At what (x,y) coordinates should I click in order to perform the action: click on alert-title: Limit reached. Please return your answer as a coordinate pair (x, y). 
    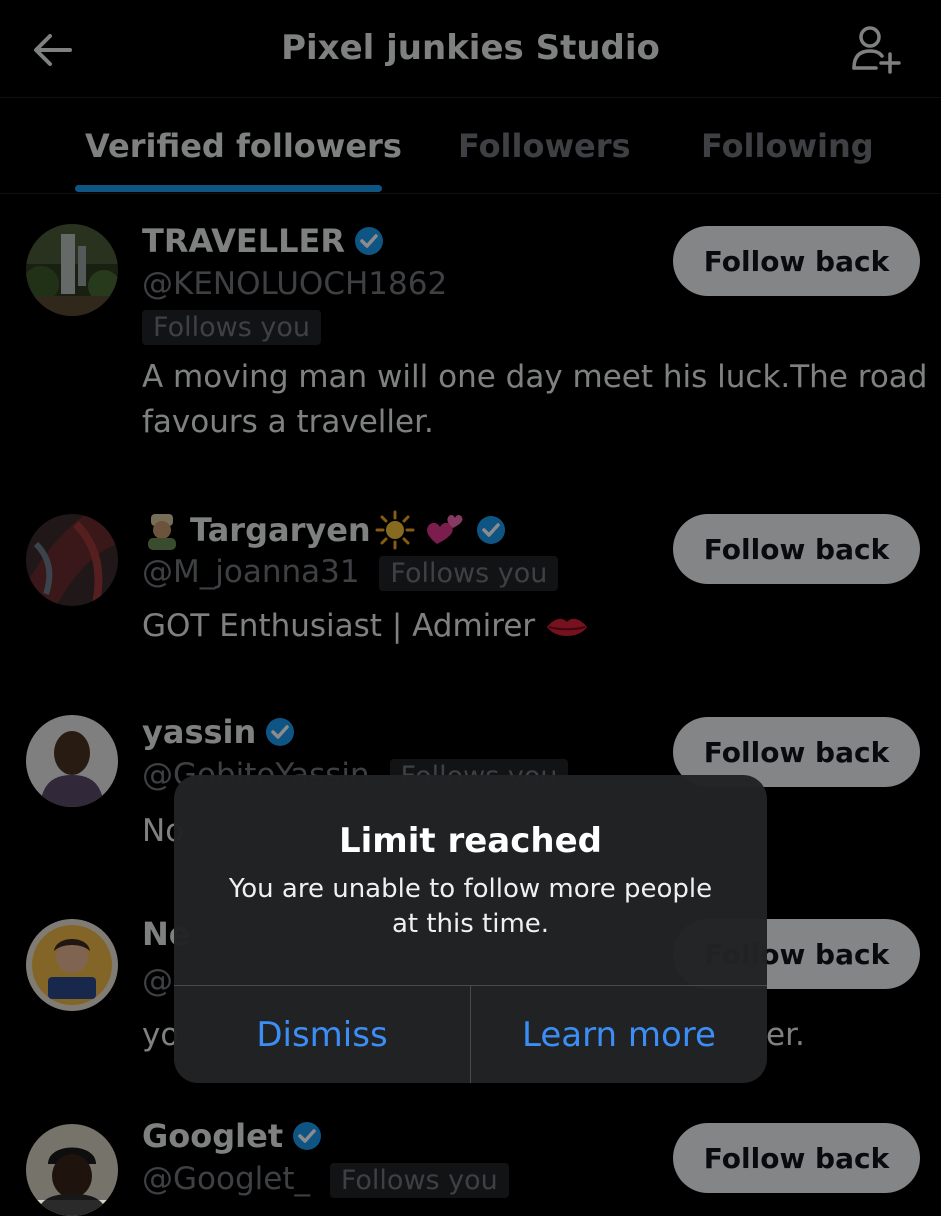
    Looking at the image, I should click on (470, 841).